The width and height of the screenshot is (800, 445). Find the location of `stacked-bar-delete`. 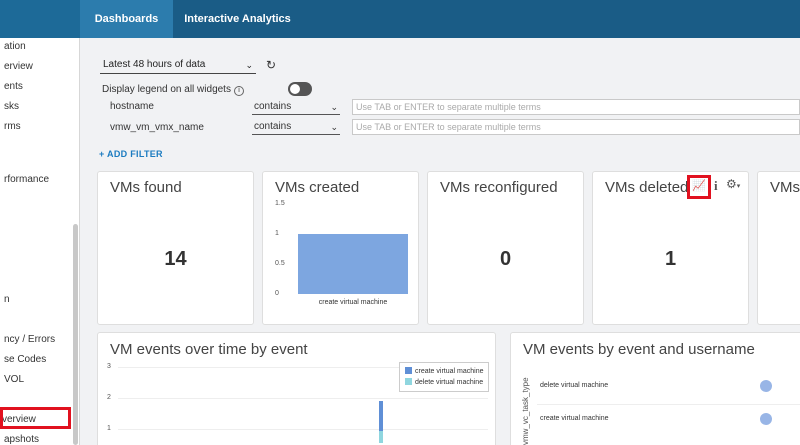

stacked-bar-delete is located at coordinates (381, 437).